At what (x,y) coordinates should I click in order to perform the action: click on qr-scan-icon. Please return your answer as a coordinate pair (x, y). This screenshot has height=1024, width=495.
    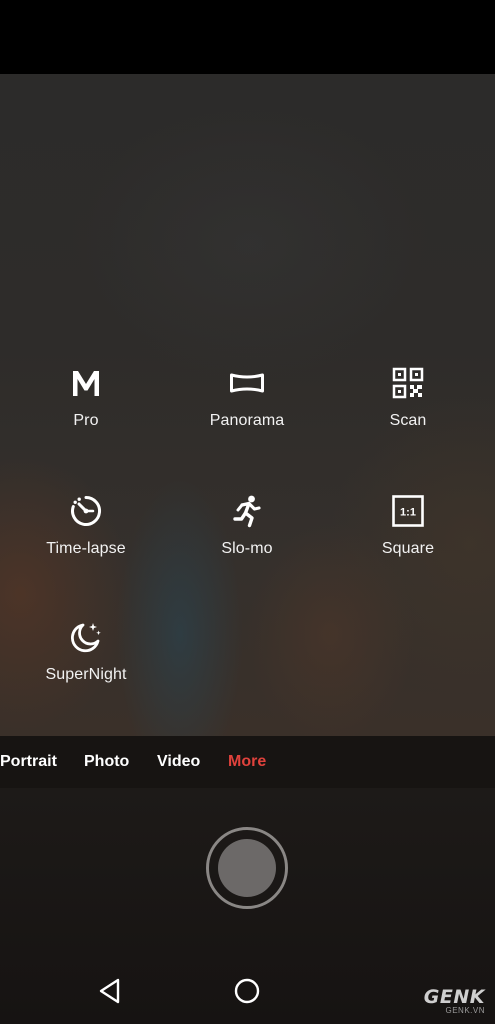
    Looking at the image, I should click on (408, 383).